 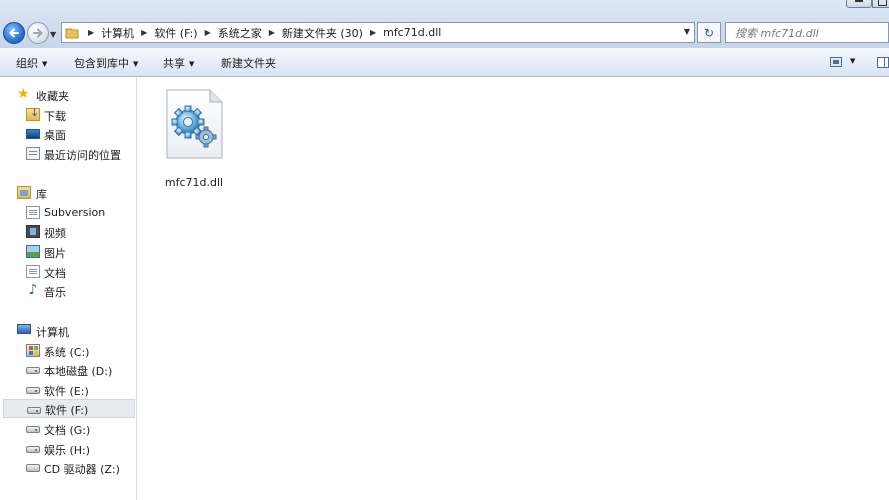 I want to click on breadcrumb-drive-f: 软件 (F:), so click(x=175, y=33).